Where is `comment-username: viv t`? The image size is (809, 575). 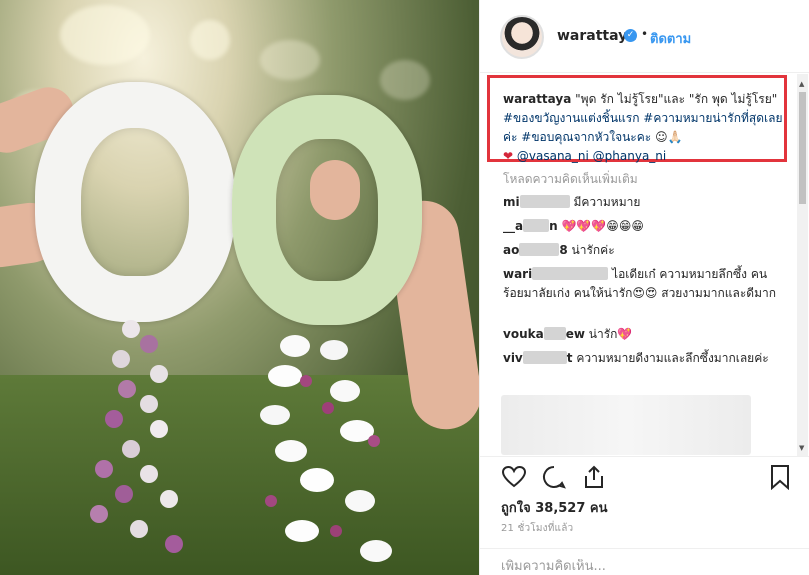
comment-username: viv t is located at coordinates (538, 358).